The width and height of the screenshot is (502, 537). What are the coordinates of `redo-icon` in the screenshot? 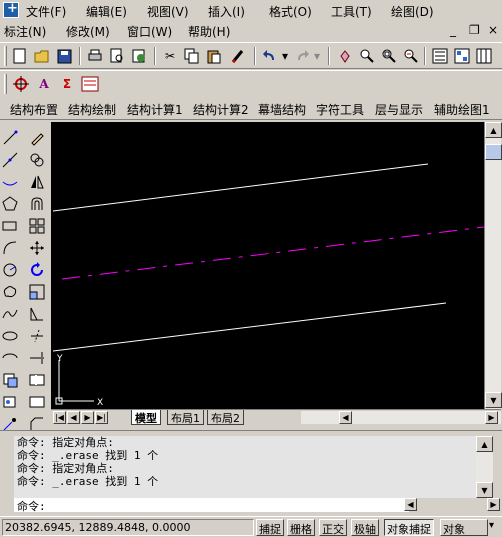 It's located at (302, 56).